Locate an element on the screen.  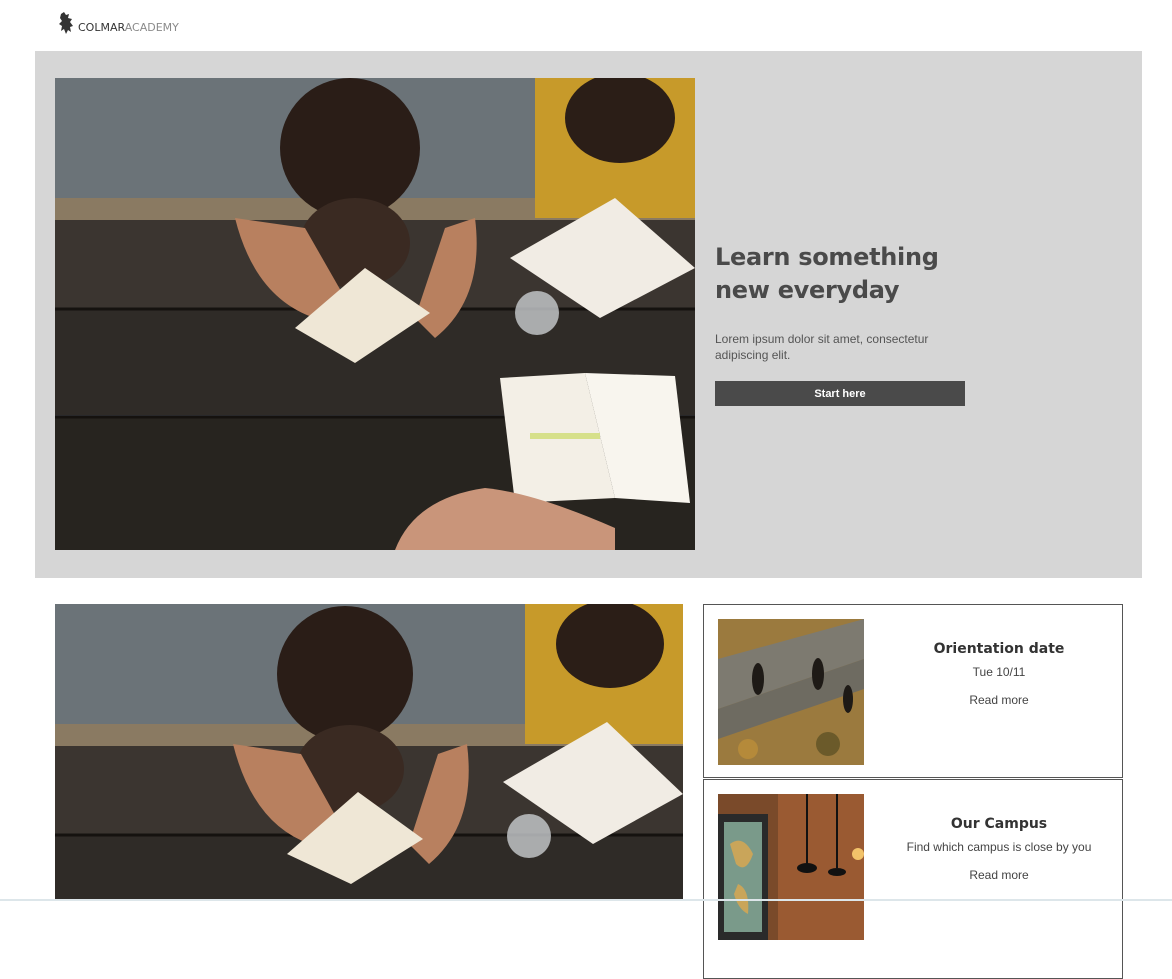
hero-title: Learn something new everyday is located at coordinates (827, 273).